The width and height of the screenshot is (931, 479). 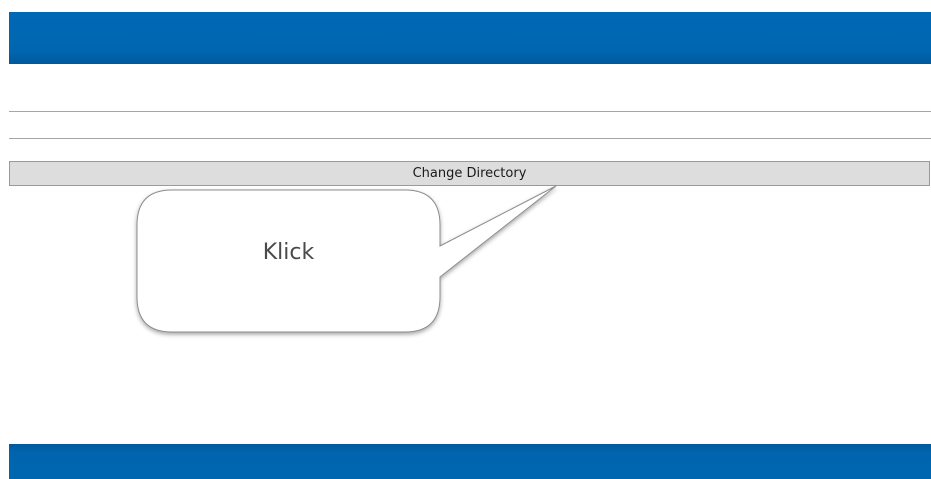 I want to click on callout-text: Klick, so click(x=288, y=252).